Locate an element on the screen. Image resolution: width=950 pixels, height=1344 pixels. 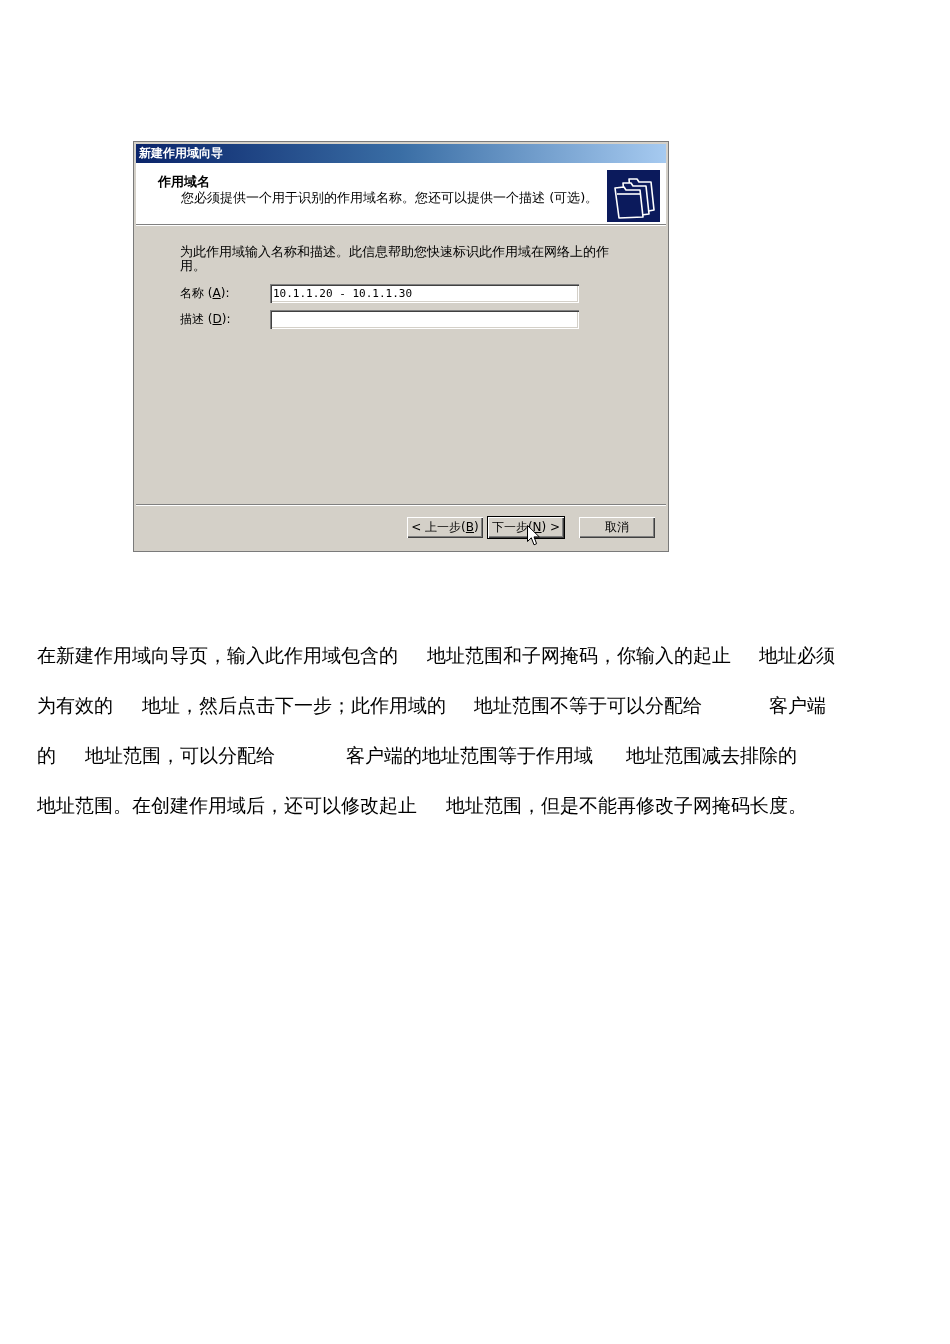
folders-icon is located at coordinates (633, 196).